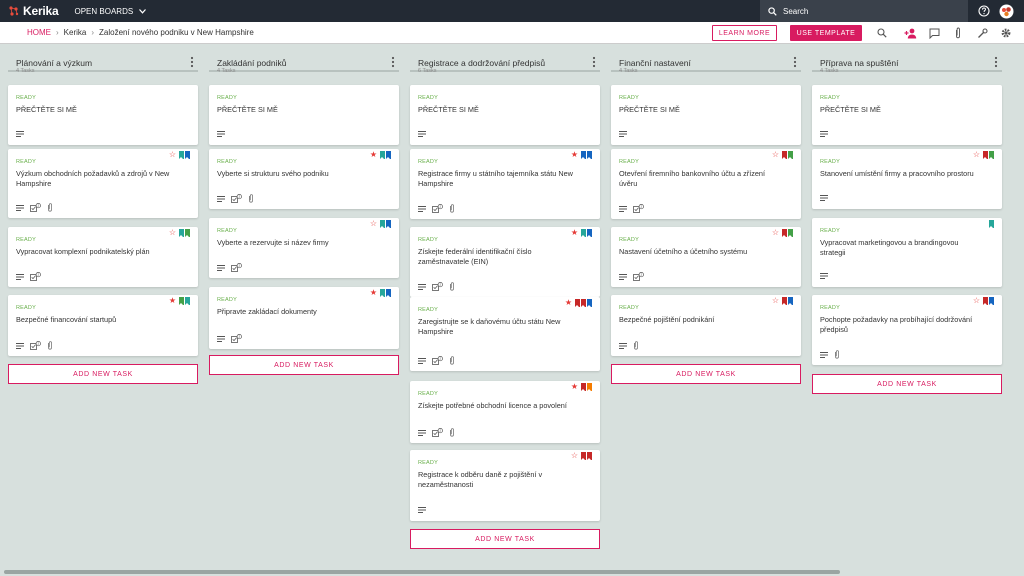  Describe the element at coordinates (934, 33) in the screenshot. I see `chat-icon` at that location.